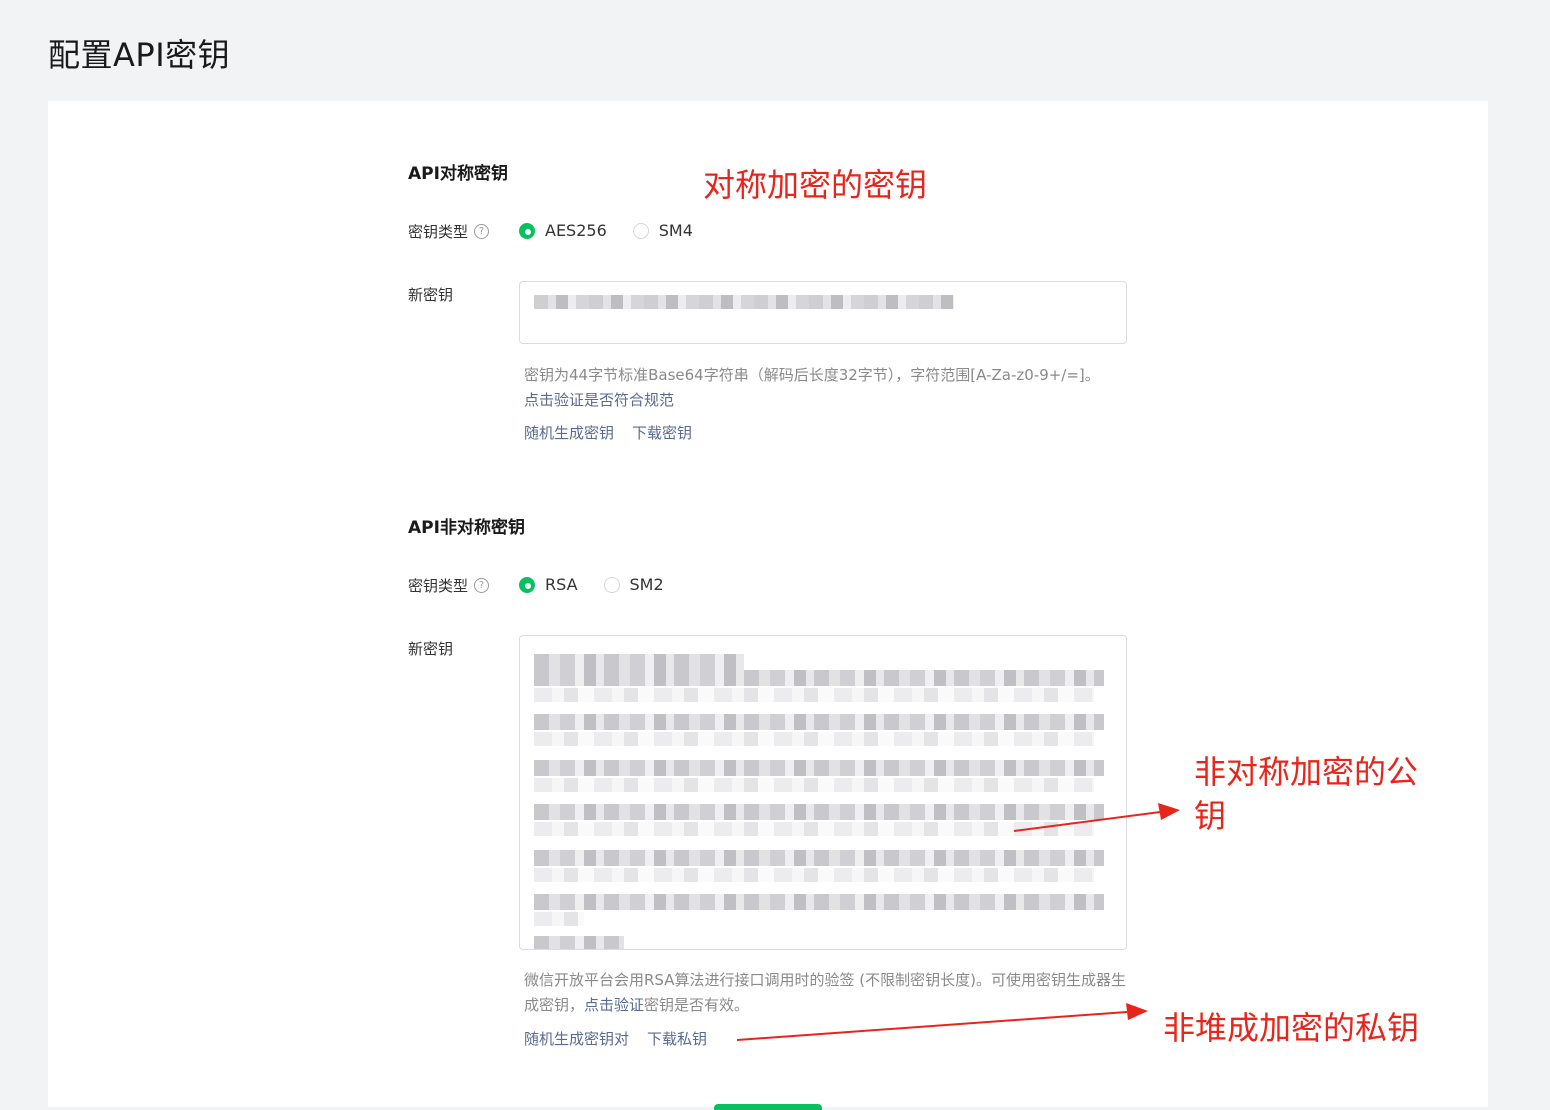 This screenshot has width=1550, height=1110. I want to click on annotation-arrows, so click(958, 922).